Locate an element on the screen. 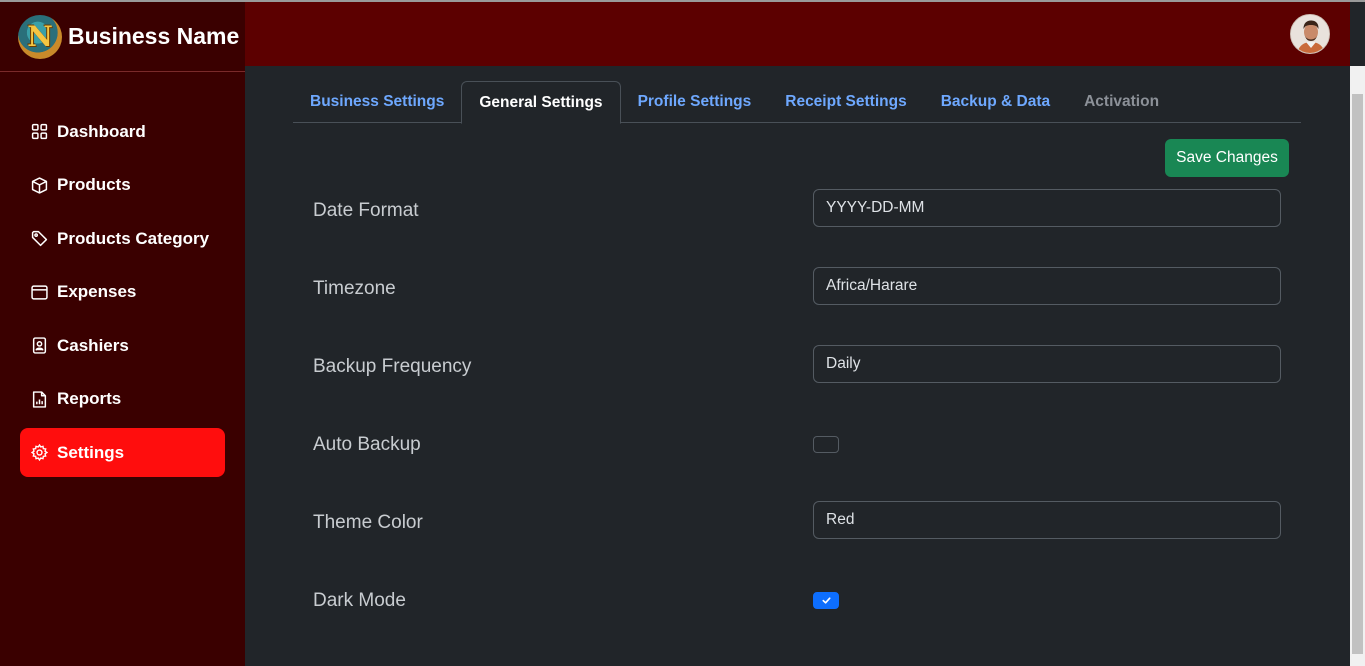 The image size is (1365, 666). timezone-input: Africa/Harare is located at coordinates (1047, 286).